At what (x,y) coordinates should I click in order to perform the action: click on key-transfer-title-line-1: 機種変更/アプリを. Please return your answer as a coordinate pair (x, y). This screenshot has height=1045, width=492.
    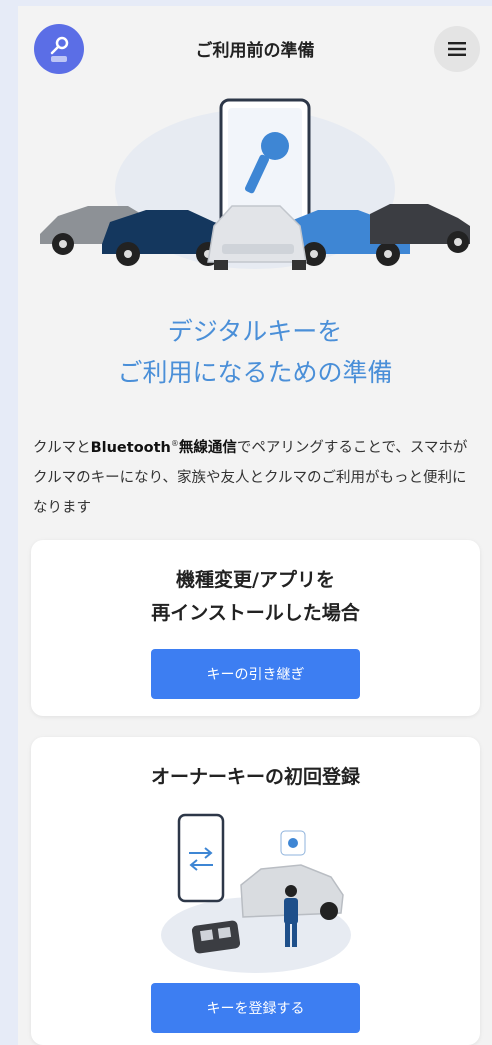
    Looking at the image, I should click on (255, 580).